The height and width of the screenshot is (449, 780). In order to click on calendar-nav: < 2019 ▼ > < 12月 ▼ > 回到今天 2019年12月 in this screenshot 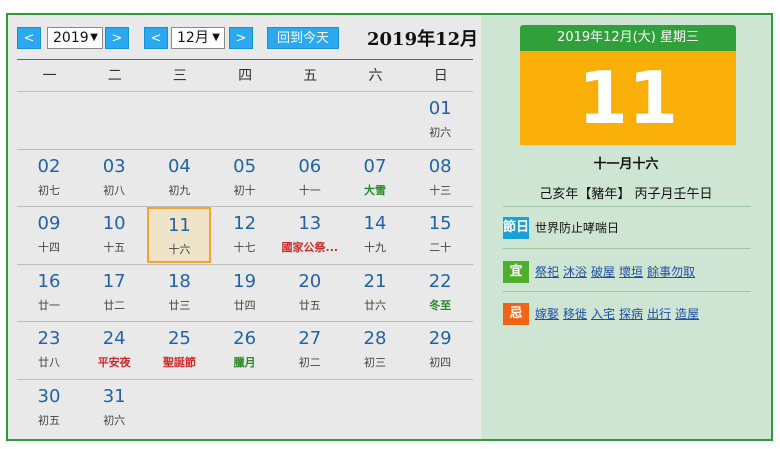, I will do `click(248, 39)`.